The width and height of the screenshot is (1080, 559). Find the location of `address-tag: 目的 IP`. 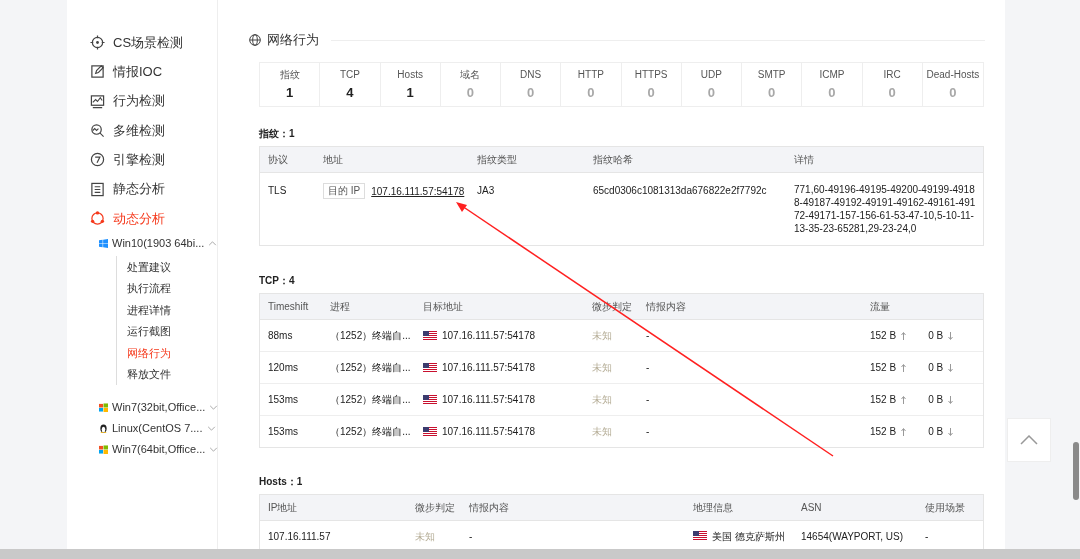

address-tag: 目的 IP is located at coordinates (344, 191).